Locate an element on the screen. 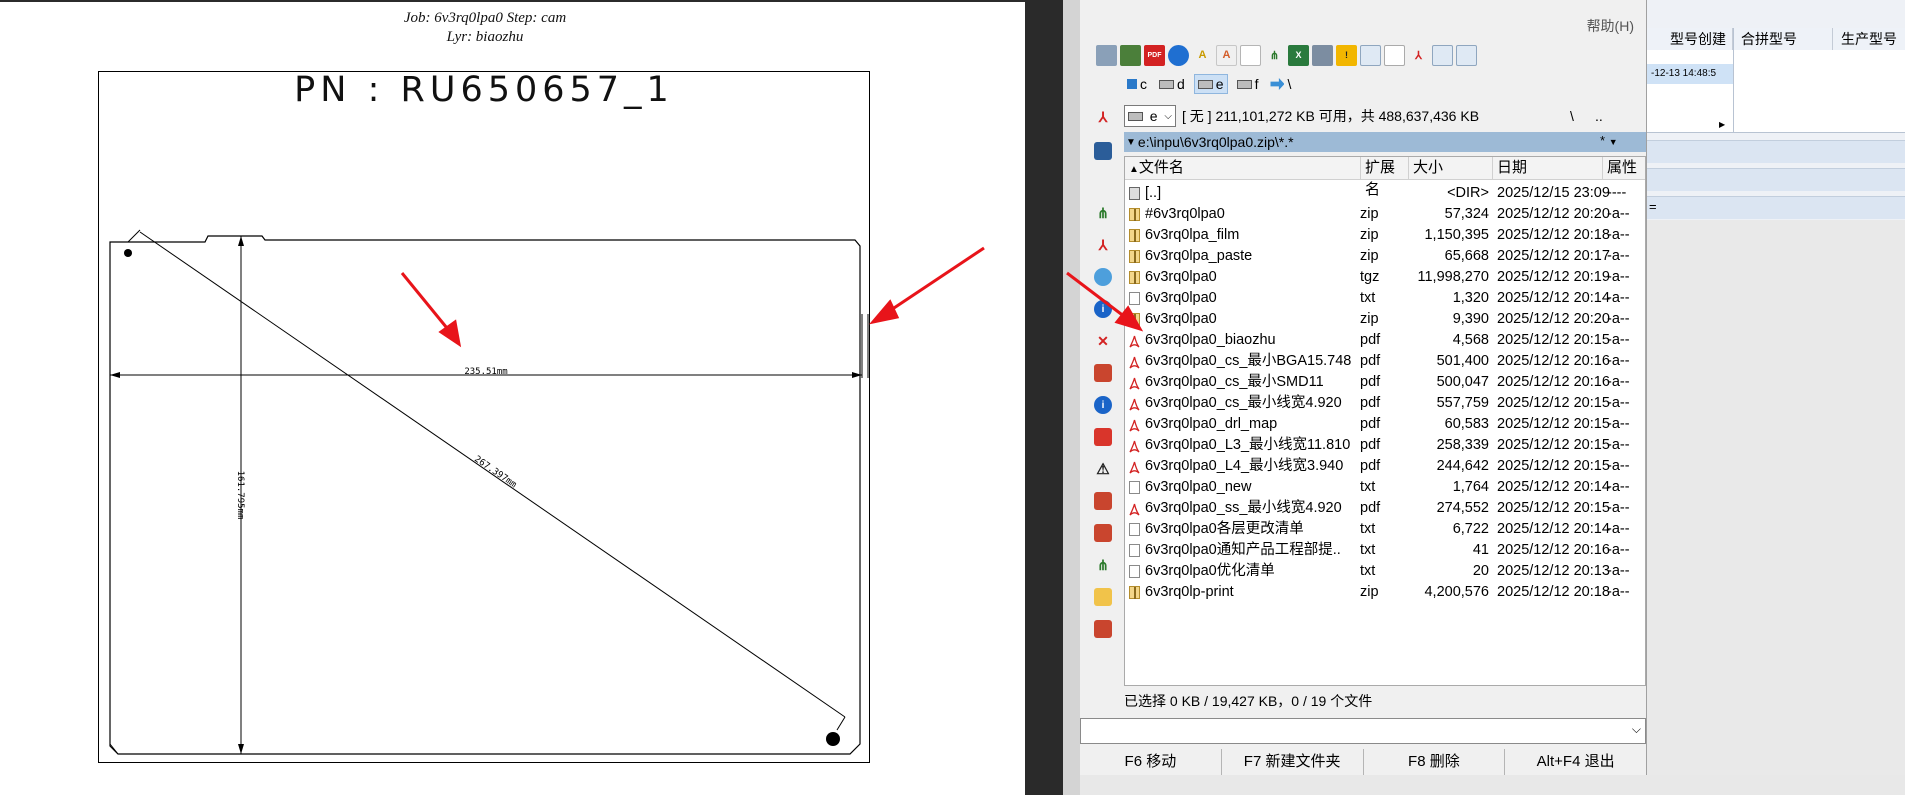  toolbar-tree-icon: ⋔ is located at coordinates (1274, 55).